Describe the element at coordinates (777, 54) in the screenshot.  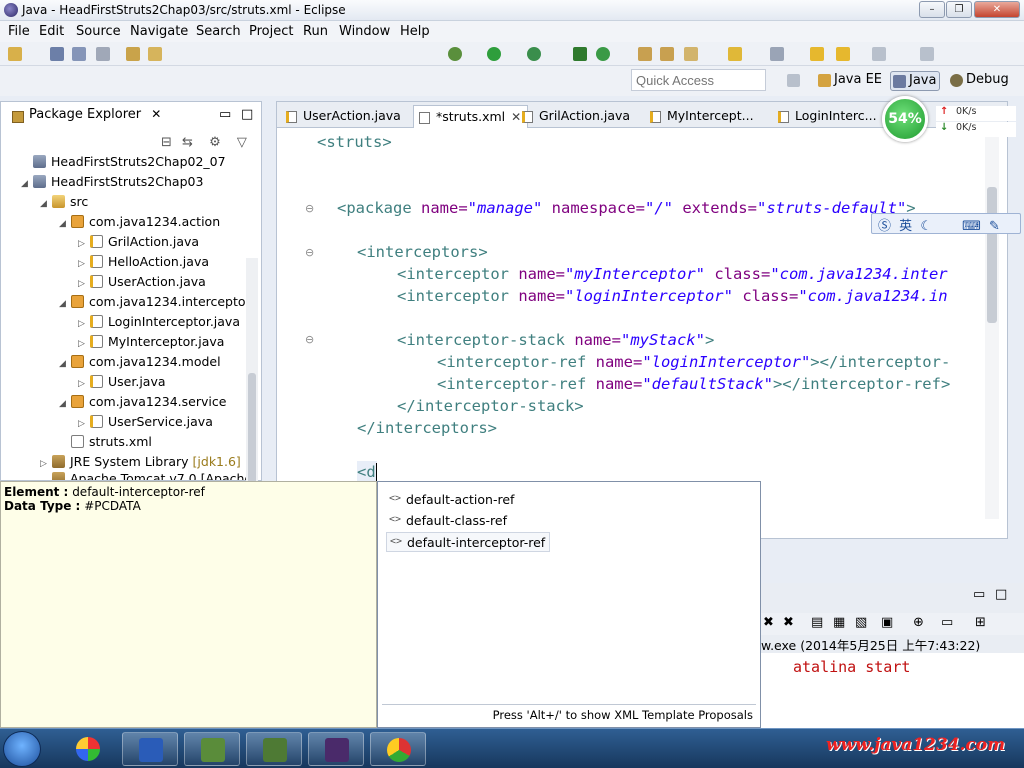
I see `next-annotation-icon` at that location.